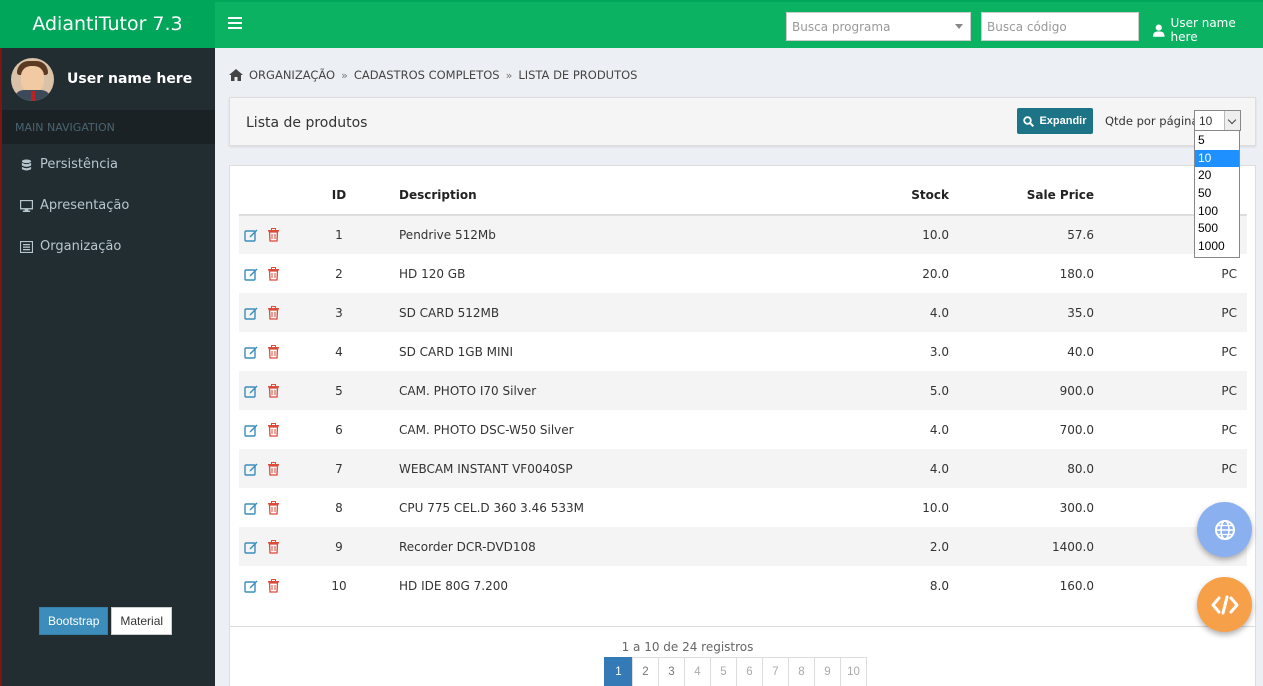 Image resolution: width=1263 pixels, height=686 pixels. I want to click on app-title: AdiantiTutor 7.3, so click(107, 24).